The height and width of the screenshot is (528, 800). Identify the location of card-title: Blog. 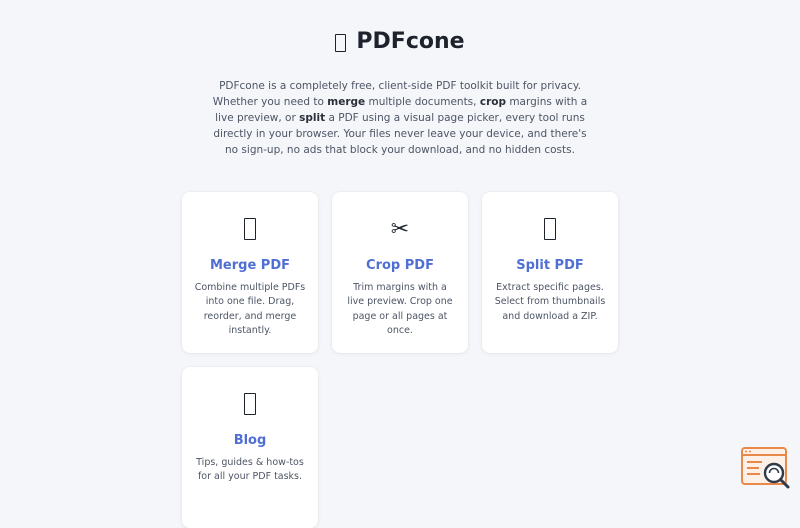
(250, 440).